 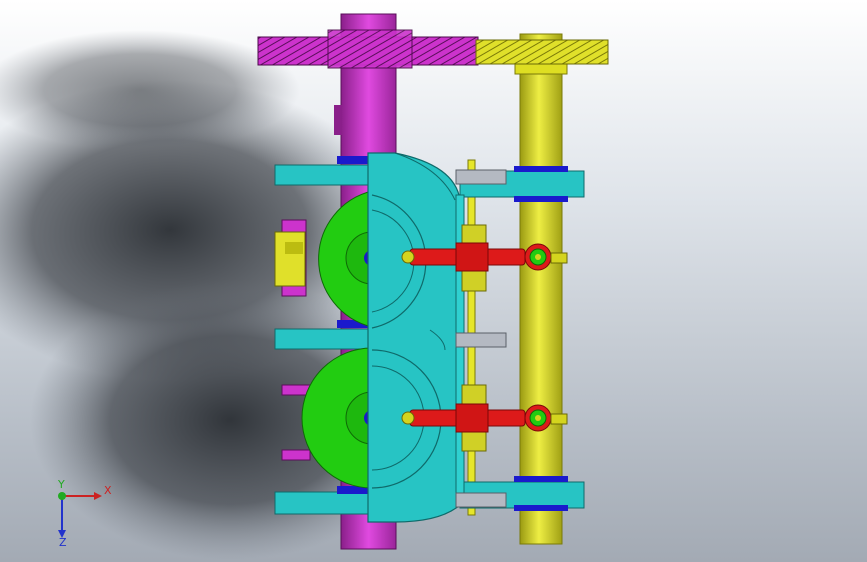 I want to click on yellow-gear, so click(x=542, y=52).